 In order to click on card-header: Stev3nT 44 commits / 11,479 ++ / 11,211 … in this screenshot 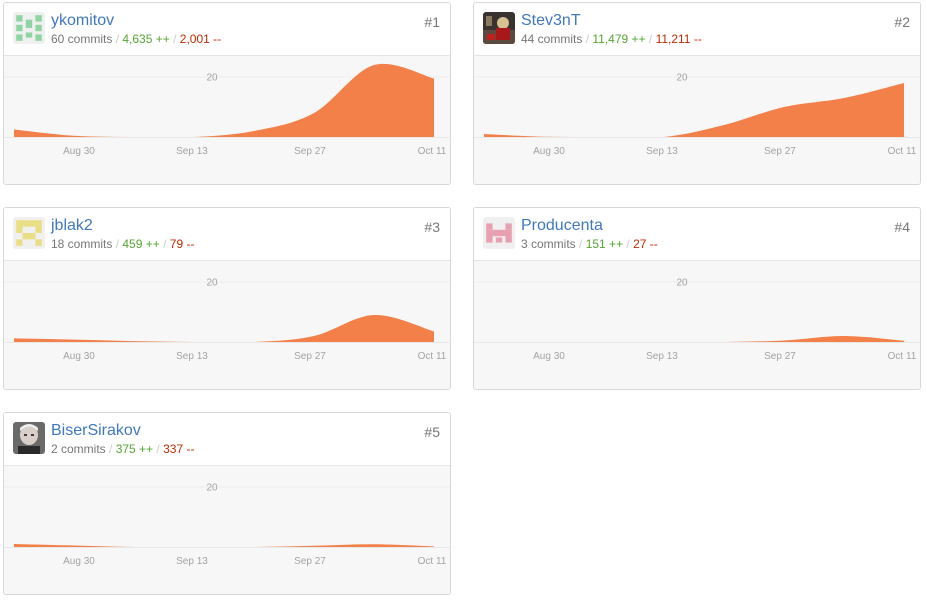, I will do `click(697, 29)`.